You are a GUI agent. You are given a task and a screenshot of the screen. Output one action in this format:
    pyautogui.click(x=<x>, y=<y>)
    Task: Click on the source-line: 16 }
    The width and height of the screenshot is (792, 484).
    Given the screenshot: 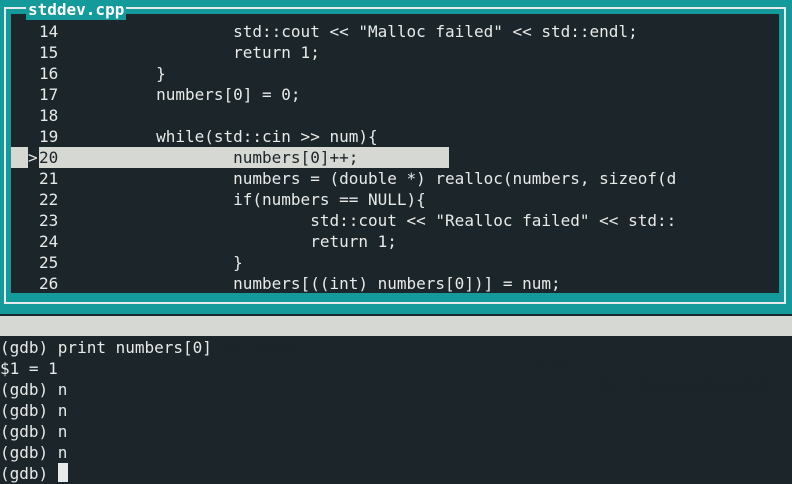 What is the action you would take?
    pyautogui.click(x=395, y=73)
    